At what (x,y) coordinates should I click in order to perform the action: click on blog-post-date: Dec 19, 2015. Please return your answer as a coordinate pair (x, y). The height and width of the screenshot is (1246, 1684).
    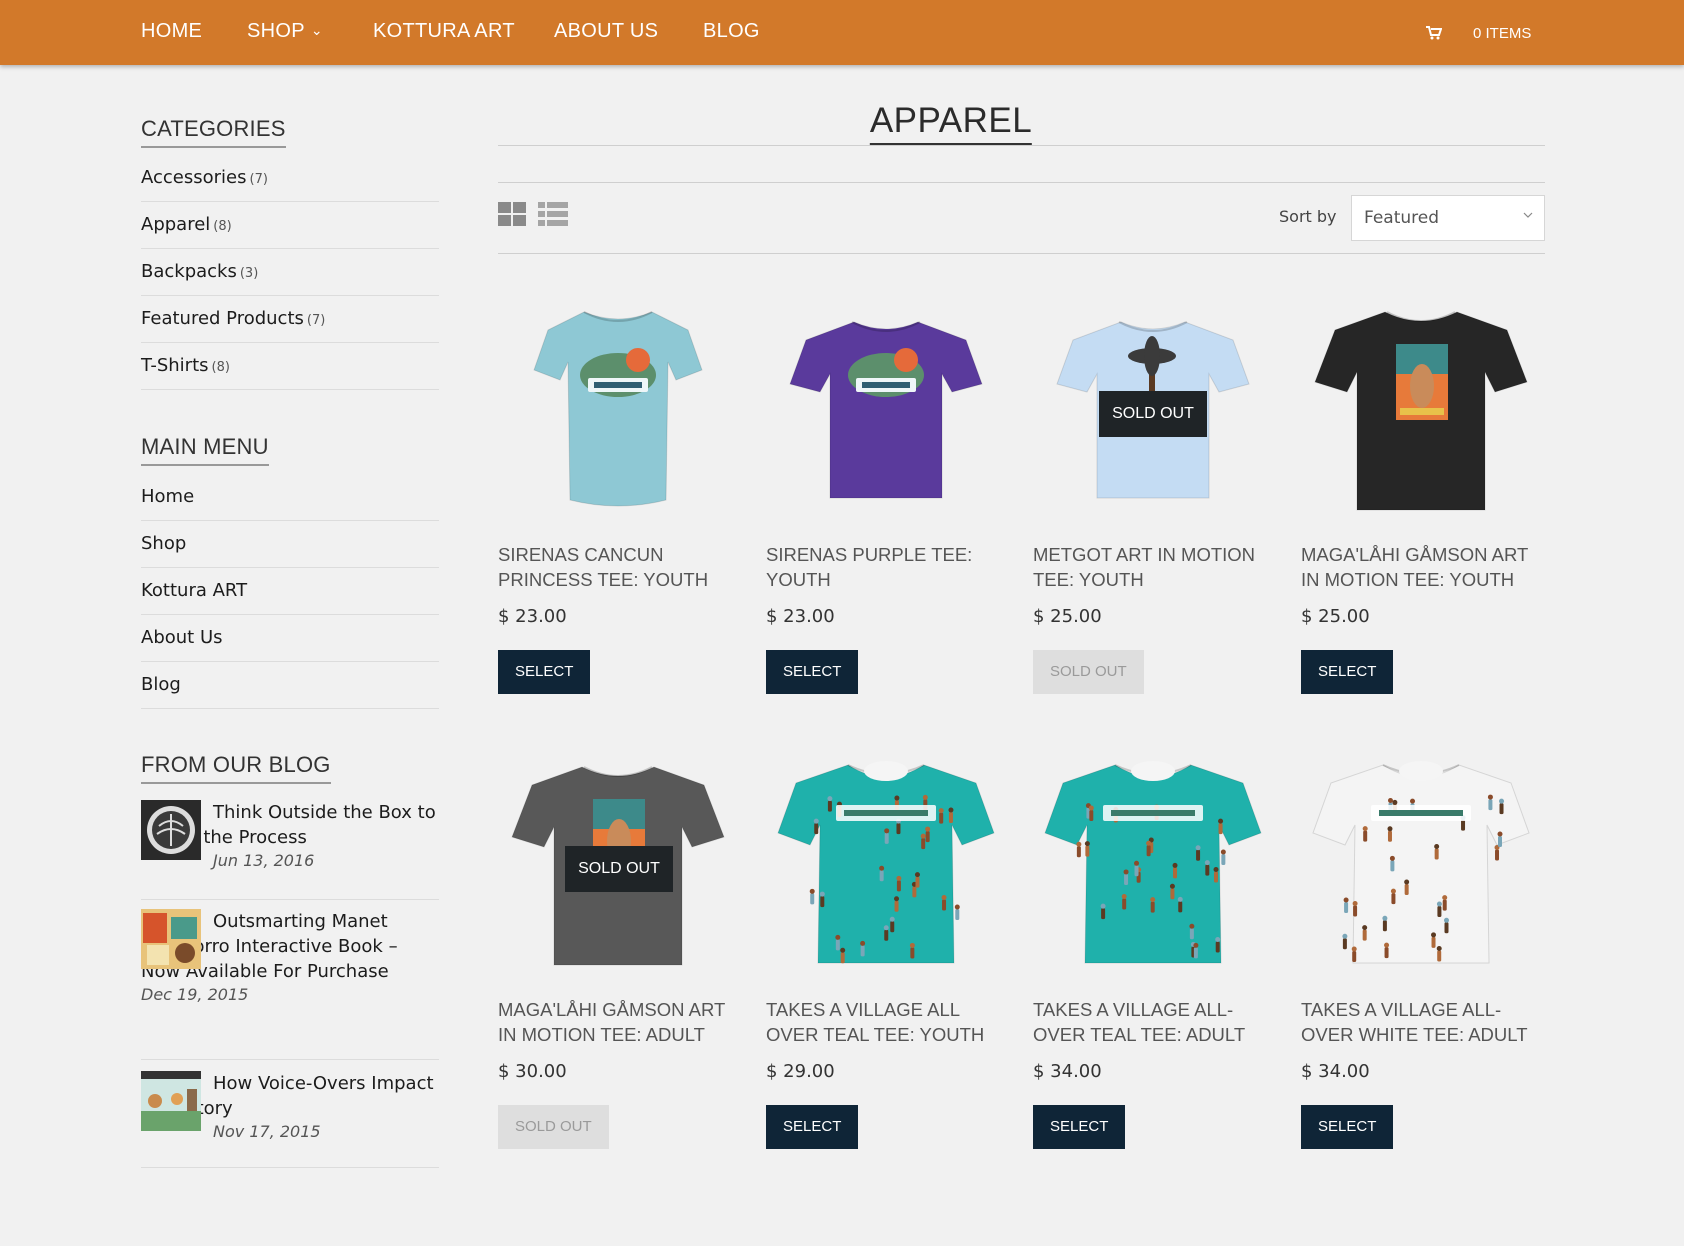
    Looking at the image, I should click on (195, 994).